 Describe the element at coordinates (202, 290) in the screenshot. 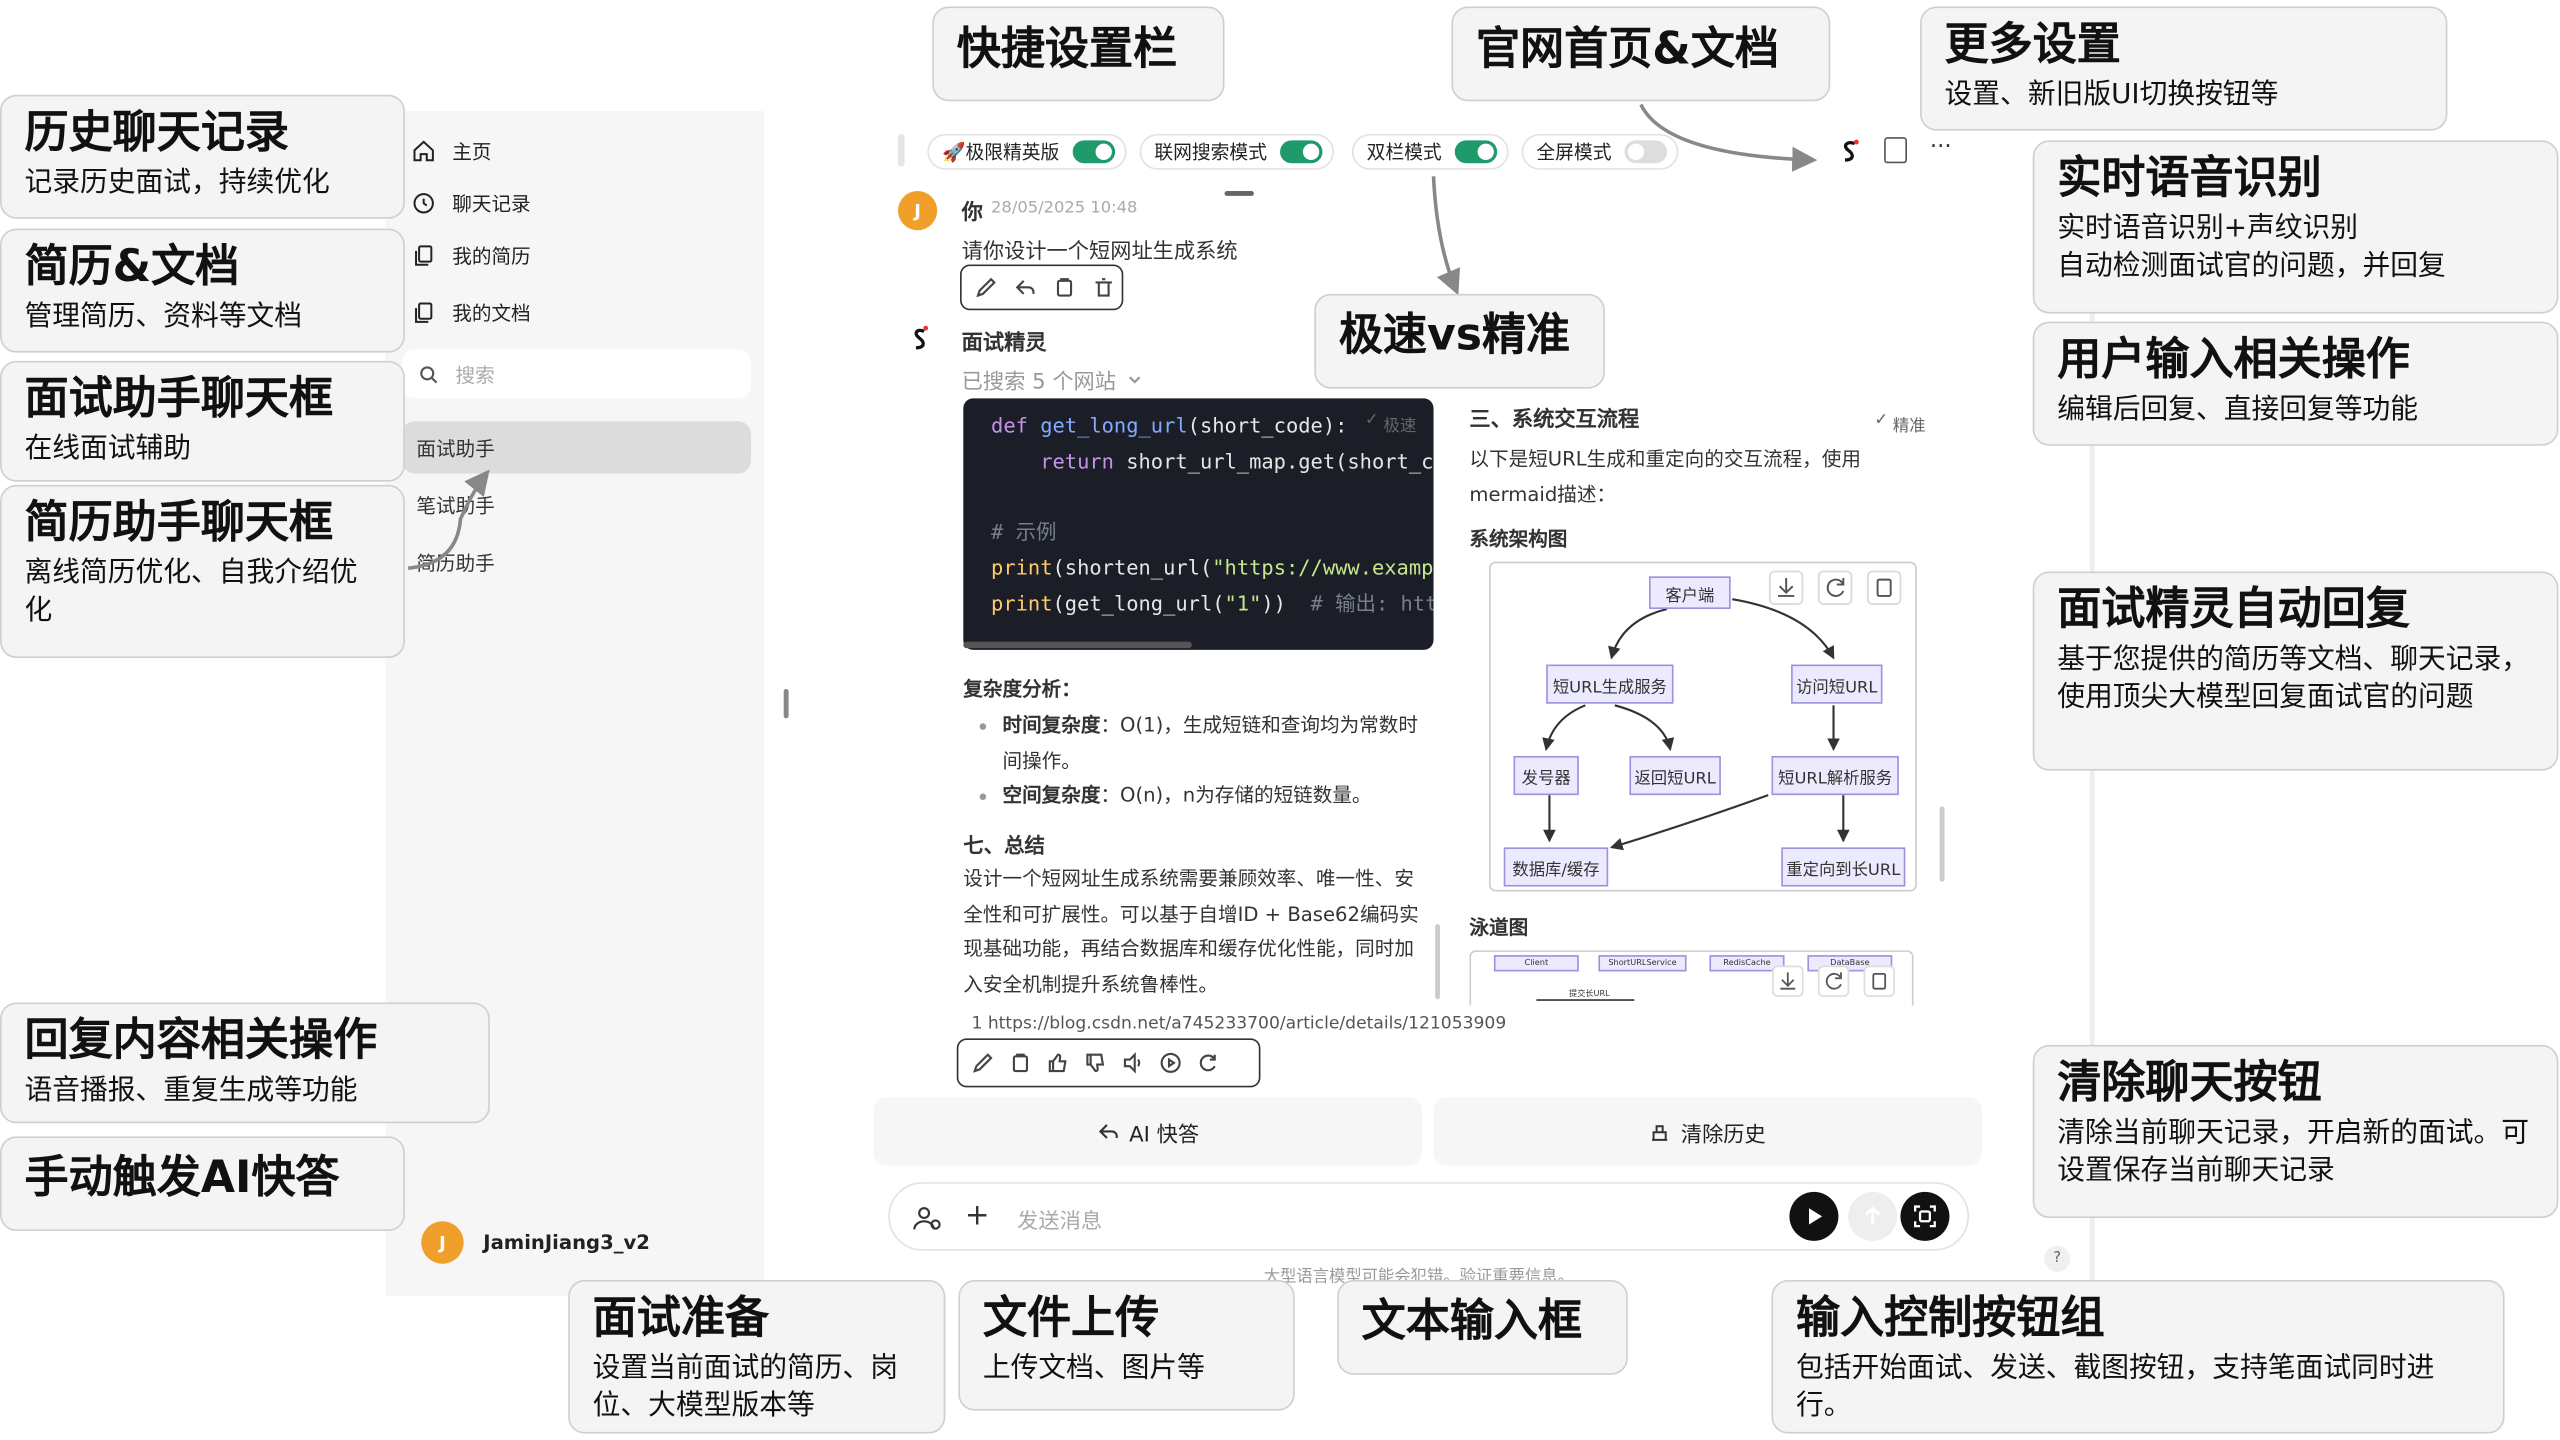

I see `callout-resume-docs: 简历&文档 管理简历、资料等文档` at that location.